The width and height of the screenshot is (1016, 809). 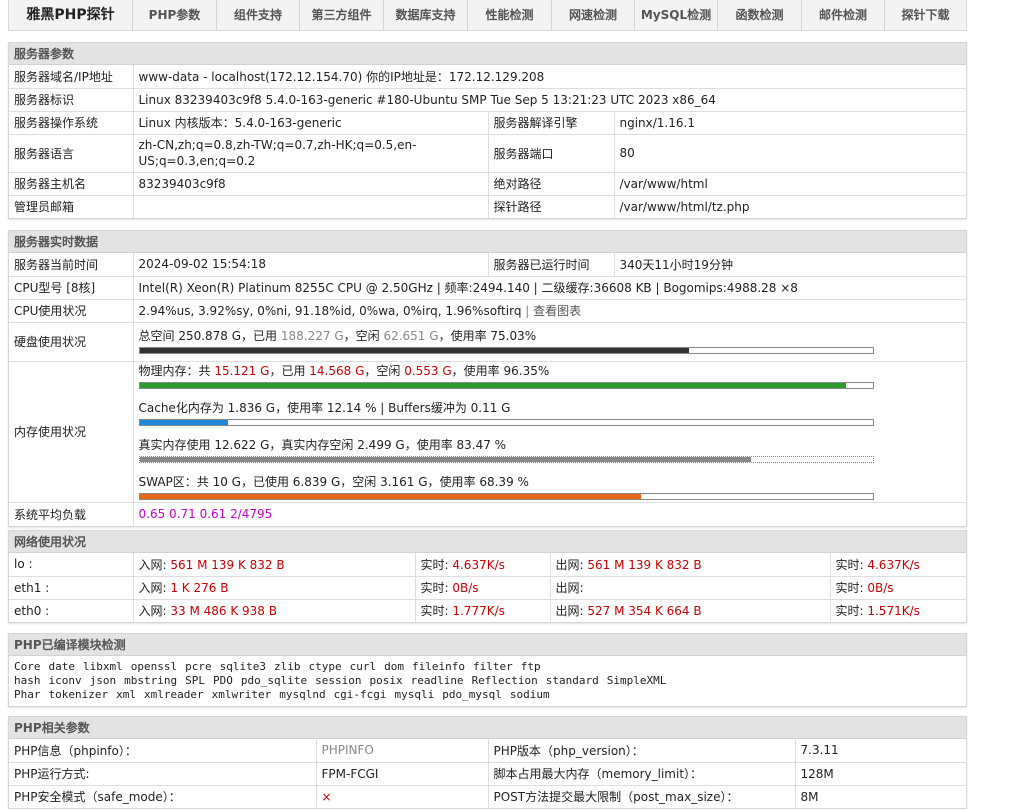 What do you see at coordinates (414, 350) in the screenshot?
I see `disk-usage-bar-fill` at bounding box center [414, 350].